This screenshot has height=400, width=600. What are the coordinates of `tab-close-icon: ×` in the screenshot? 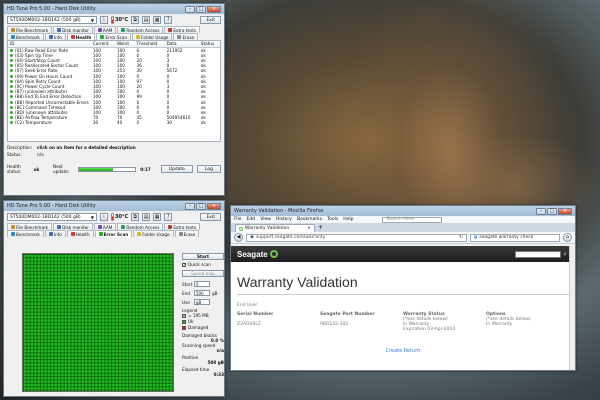 It's located at (309, 228).